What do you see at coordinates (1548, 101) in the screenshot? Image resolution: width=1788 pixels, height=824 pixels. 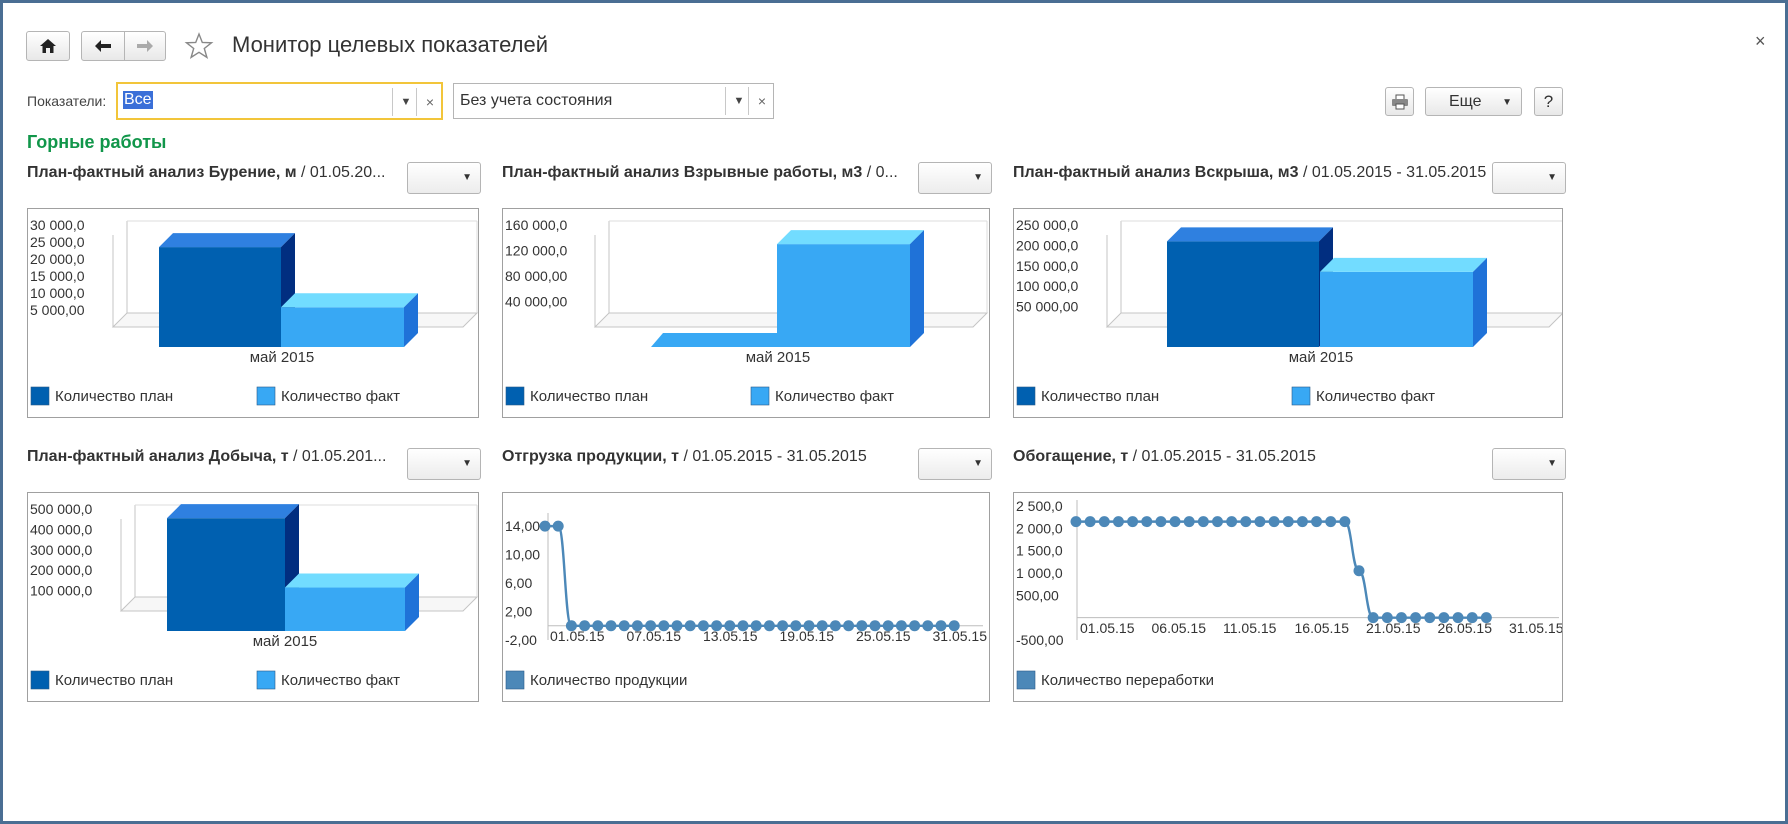 I see `help-button: ?` at bounding box center [1548, 101].